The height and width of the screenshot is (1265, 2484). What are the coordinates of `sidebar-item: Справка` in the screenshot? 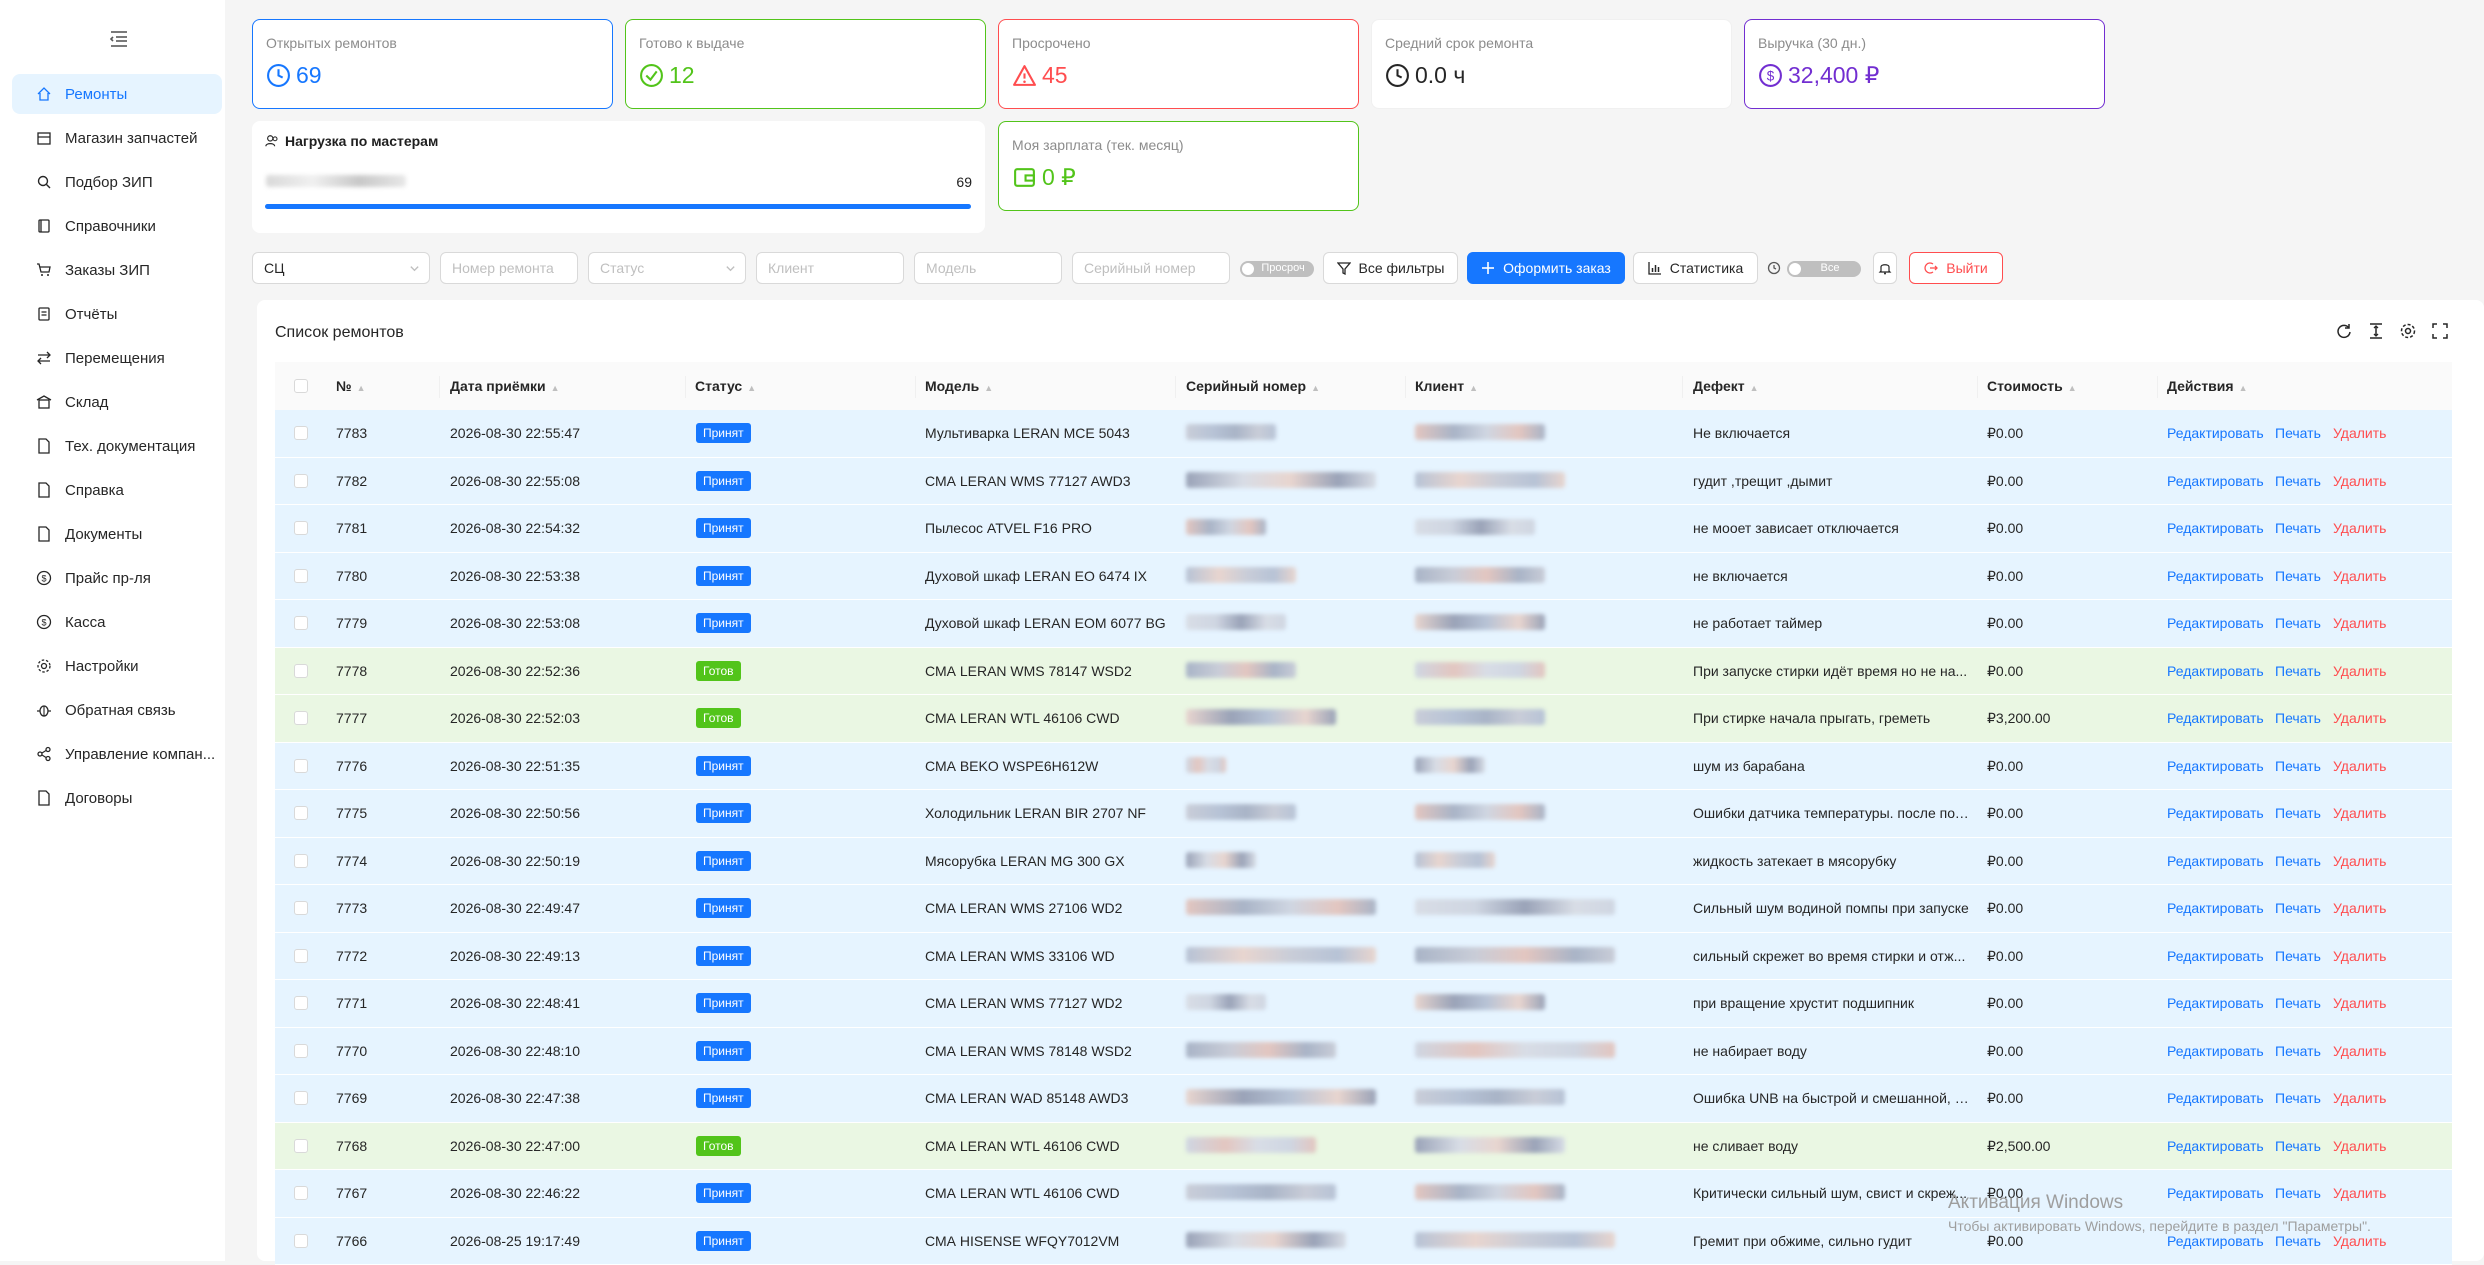 It's located at (117, 490).